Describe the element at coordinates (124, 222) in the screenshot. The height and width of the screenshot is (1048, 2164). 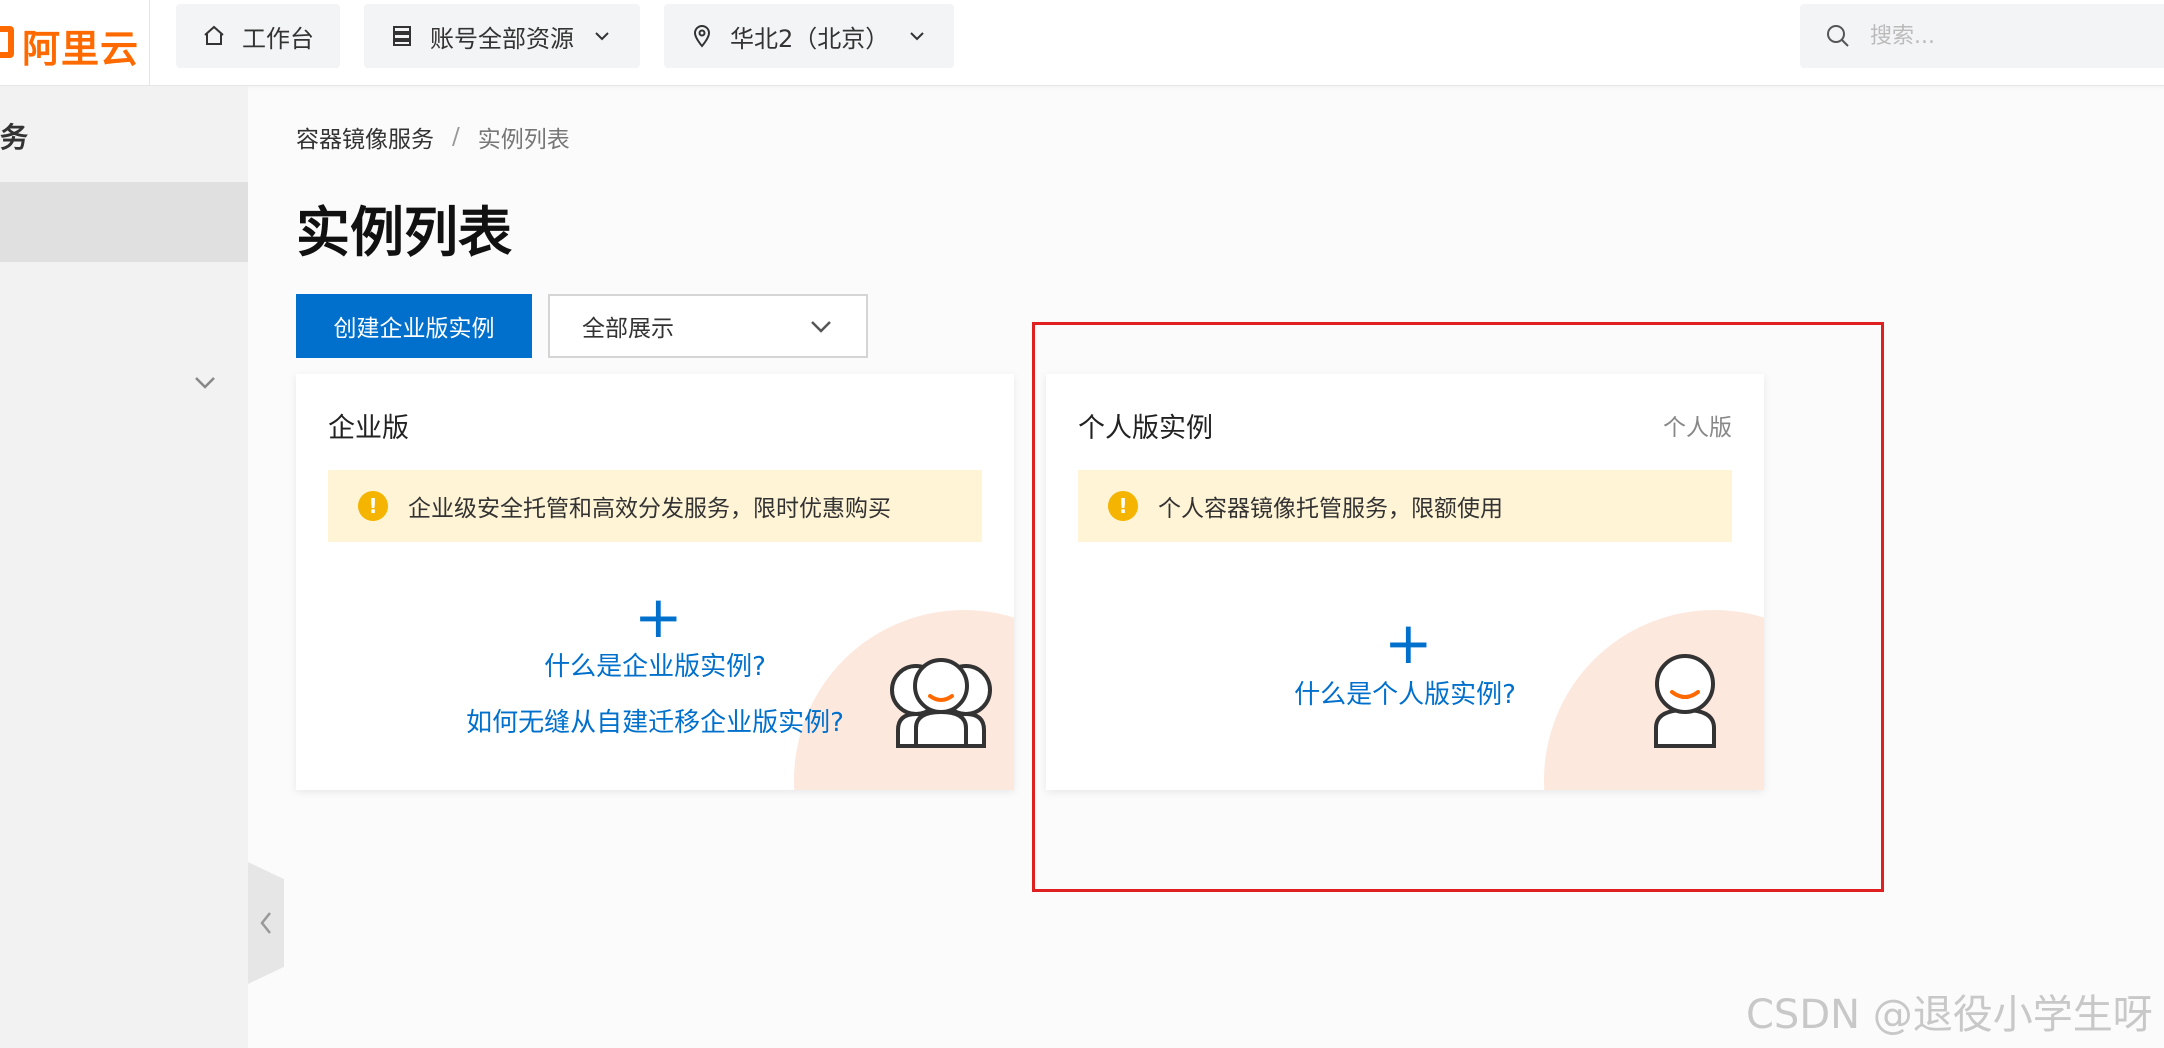
I see `sidebar-item-active` at that location.